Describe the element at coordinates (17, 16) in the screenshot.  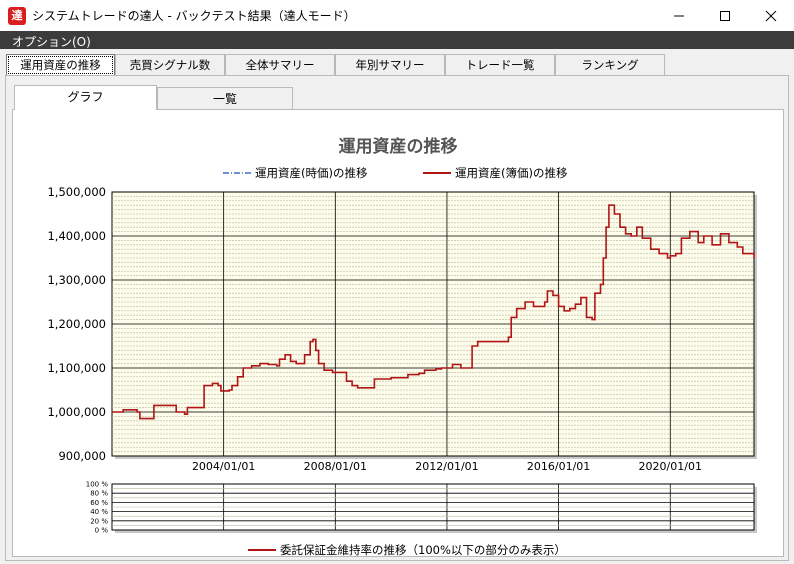
I see `app-logo-icon: 達` at that location.